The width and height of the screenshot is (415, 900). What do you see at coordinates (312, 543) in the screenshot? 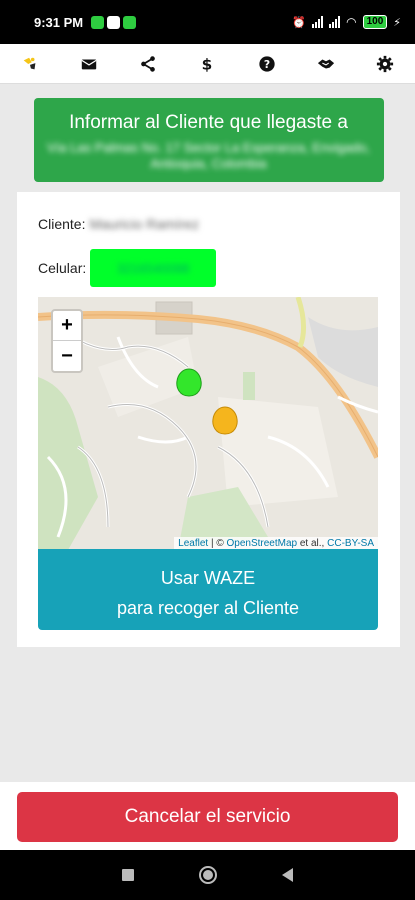
I see `attribution-etal: et al.,` at bounding box center [312, 543].